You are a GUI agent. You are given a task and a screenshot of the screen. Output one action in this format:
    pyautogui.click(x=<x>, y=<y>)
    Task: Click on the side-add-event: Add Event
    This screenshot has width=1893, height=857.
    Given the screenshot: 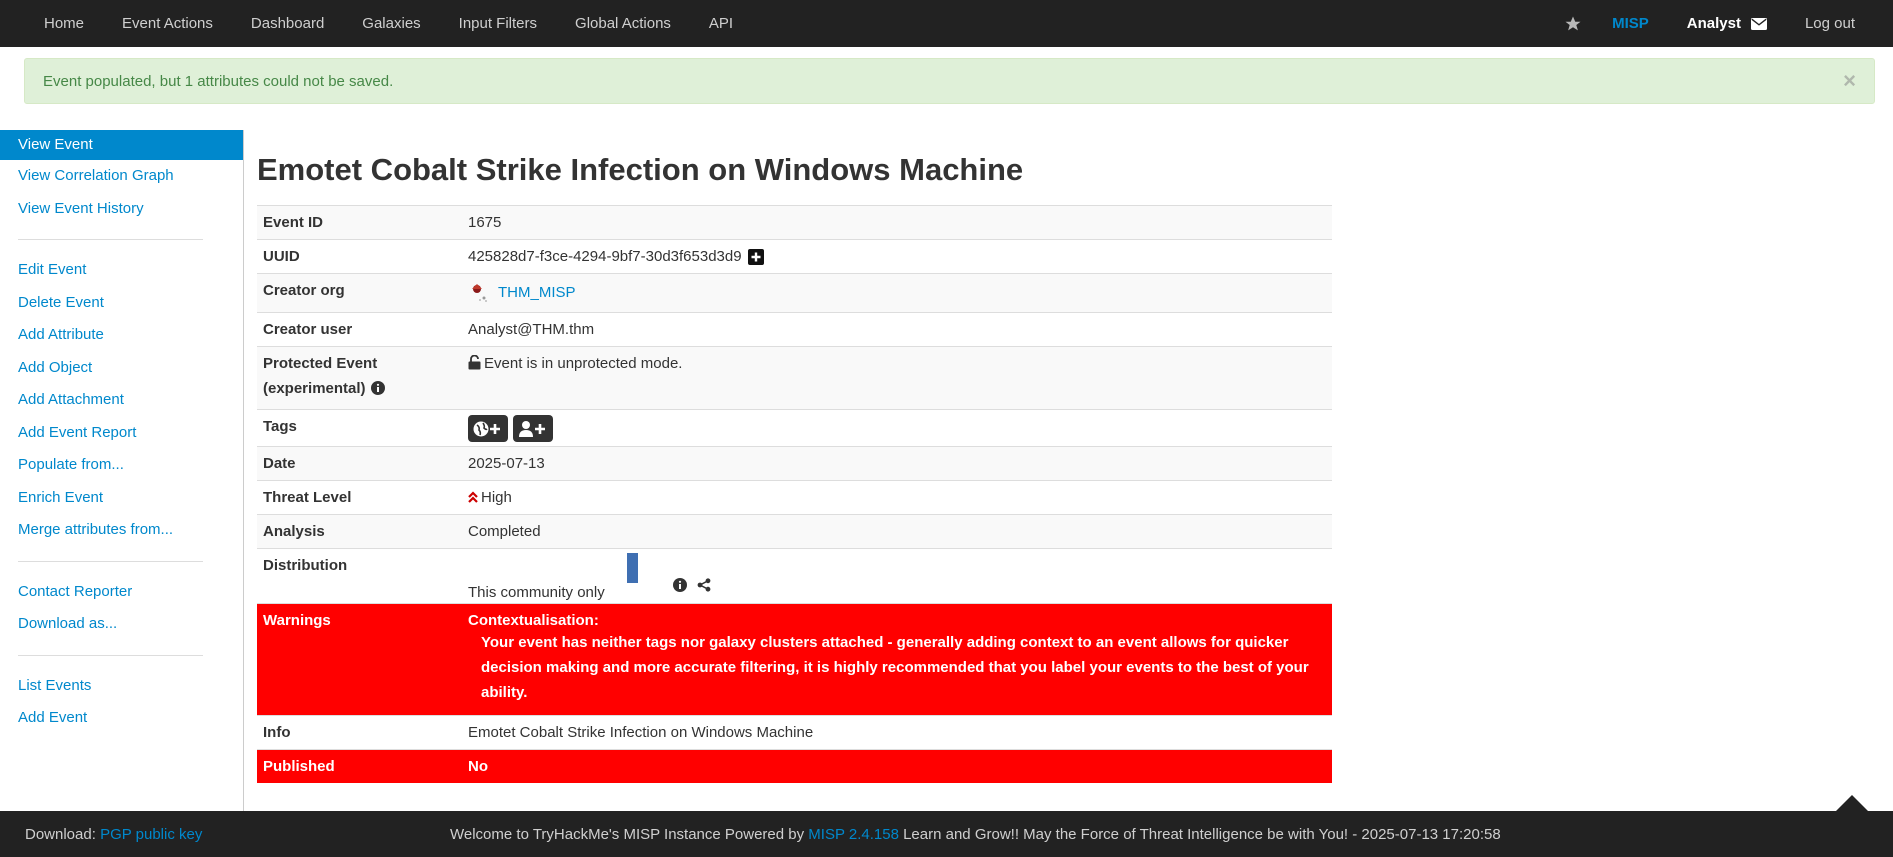 What is the action you would take?
    pyautogui.click(x=121, y=718)
    